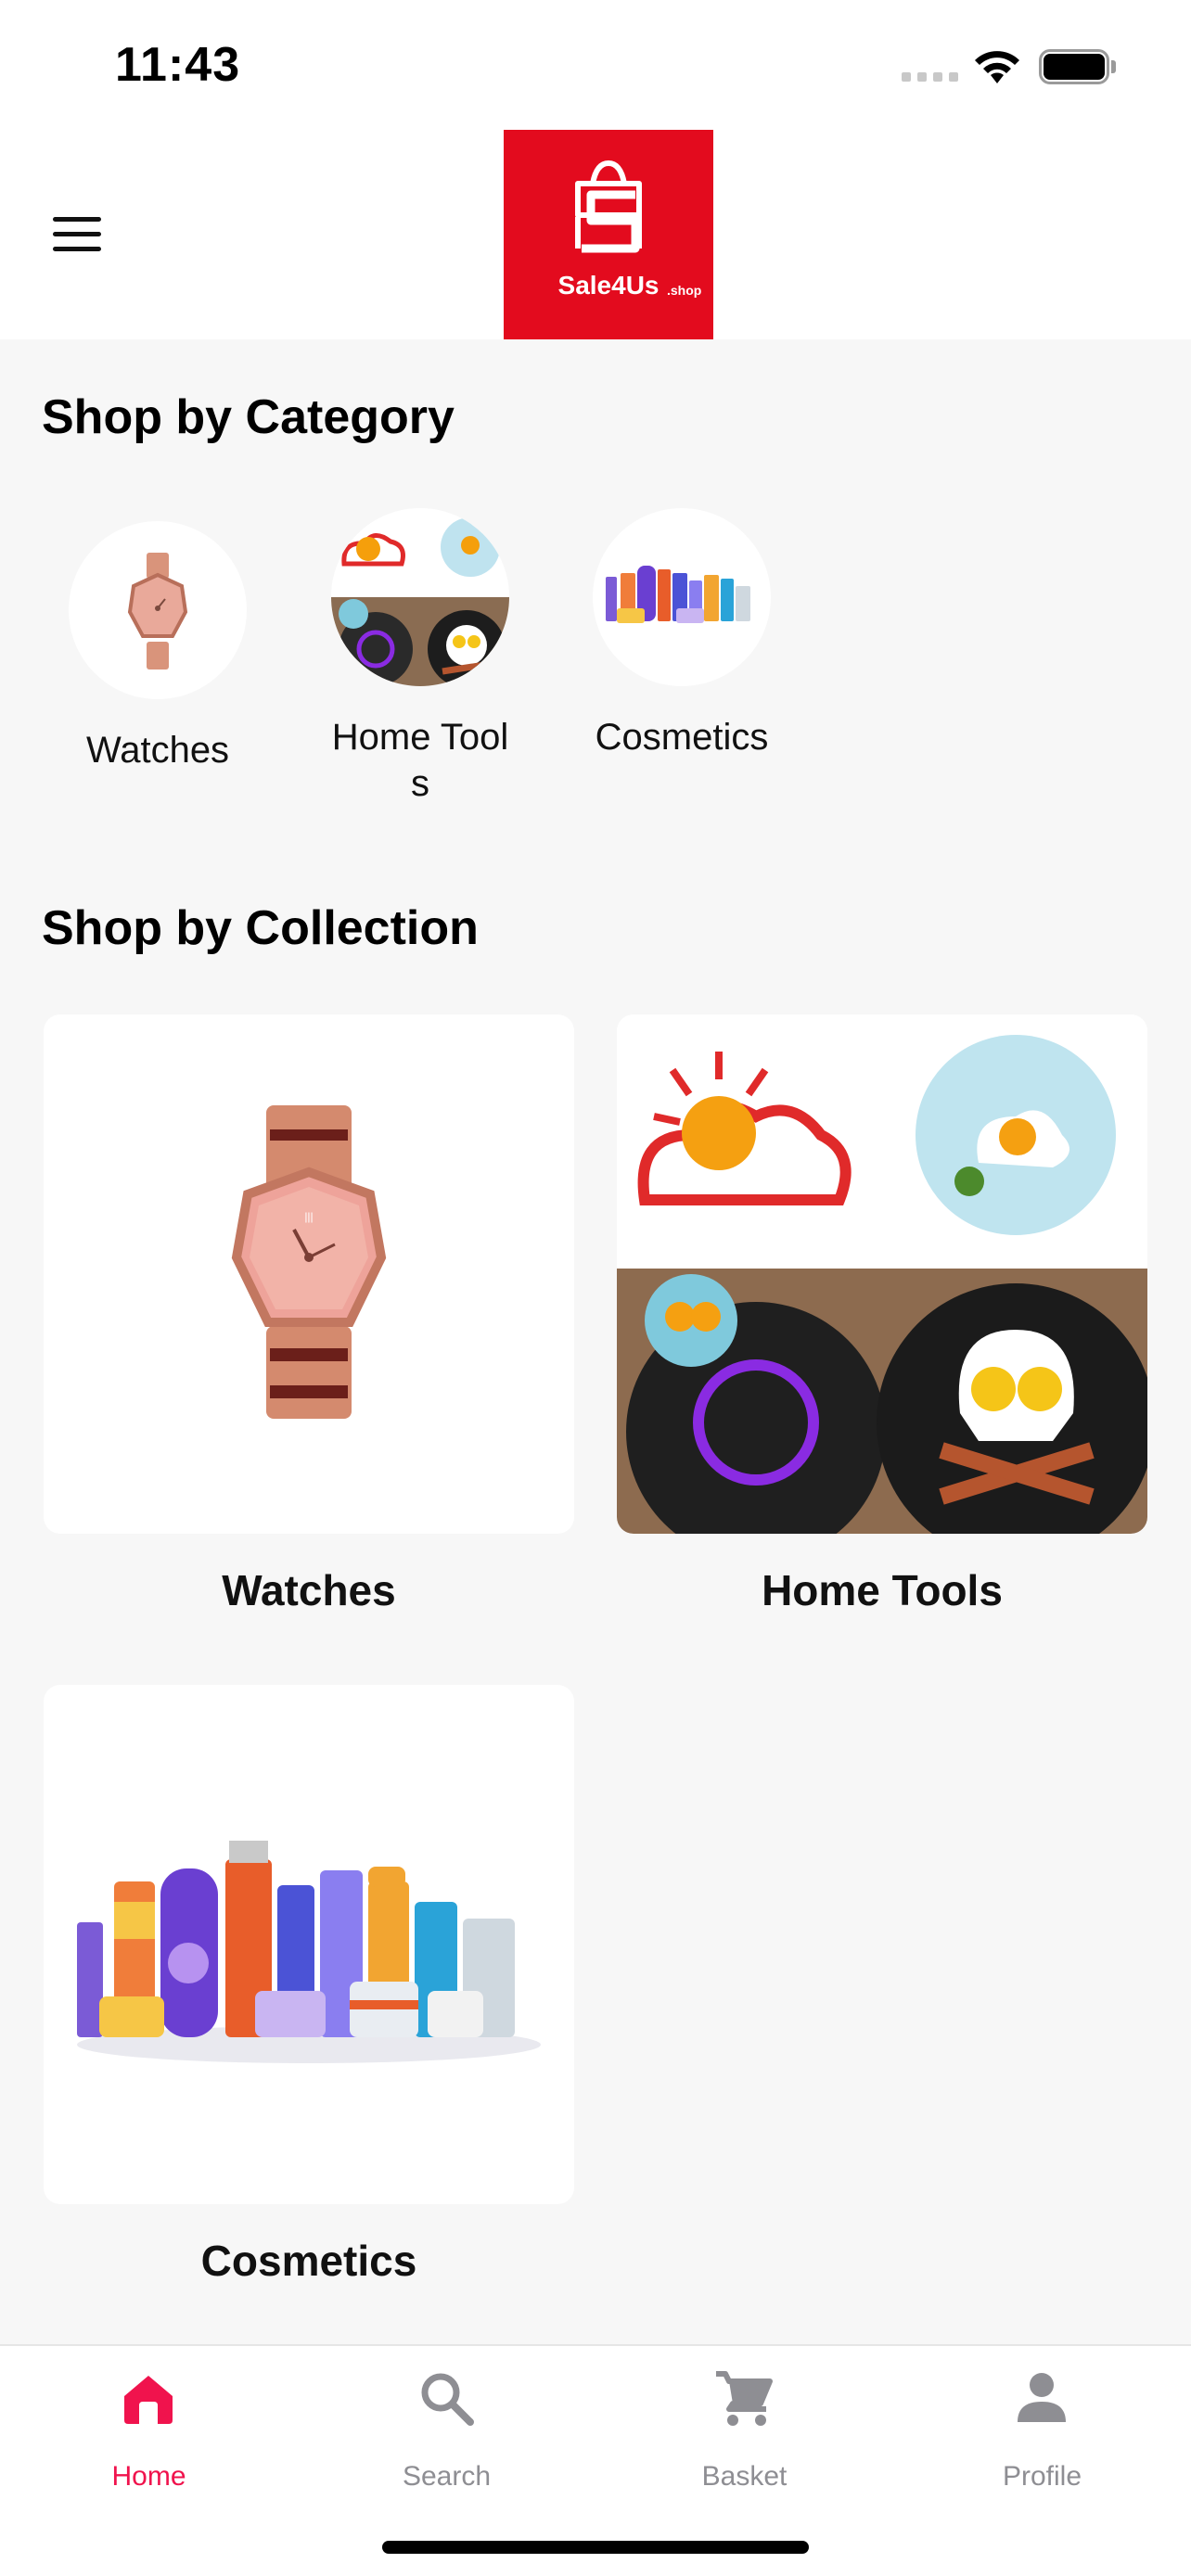 This screenshot has height=2576, width=1191. What do you see at coordinates (447, 2399) in the screenshot?
I see `search-icon` at bounding box center [447, 2399].